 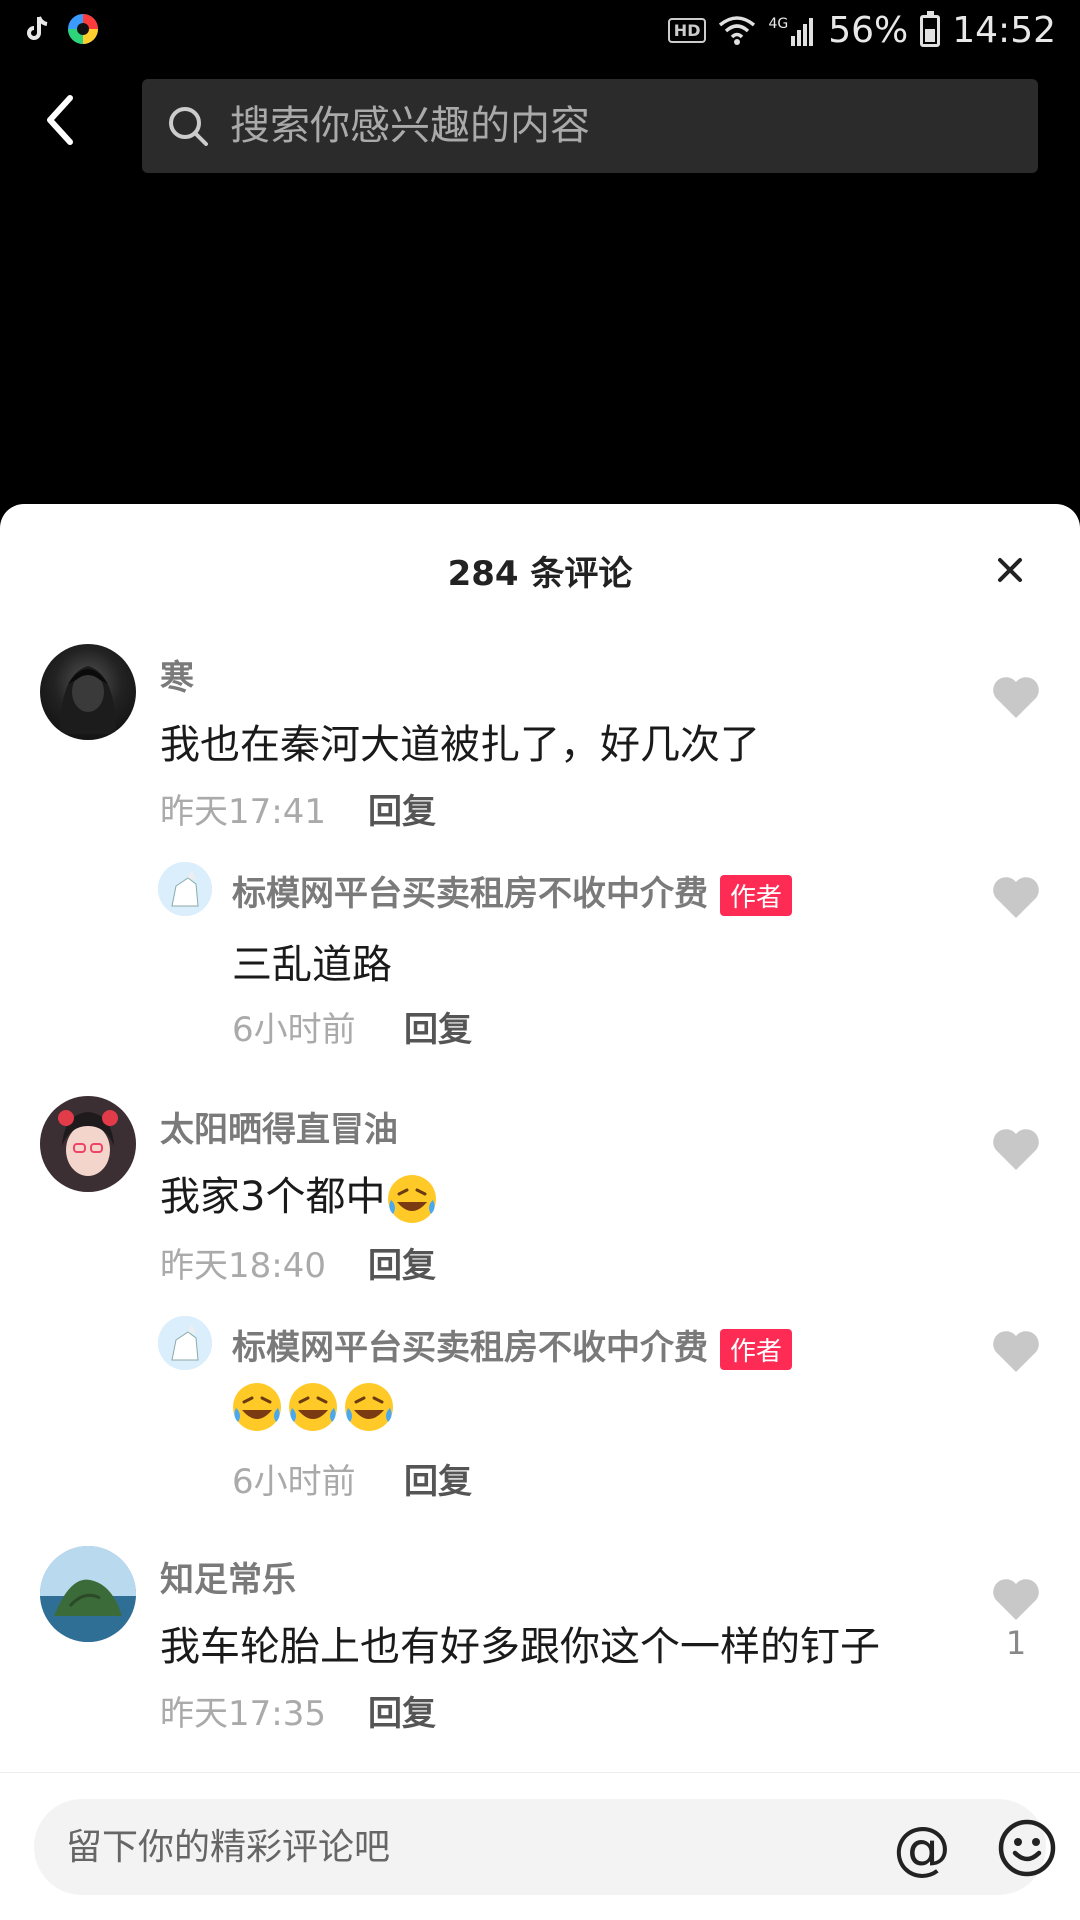 I want to click on comment-text: 我家3个都中, so click(x=300, y=1195).